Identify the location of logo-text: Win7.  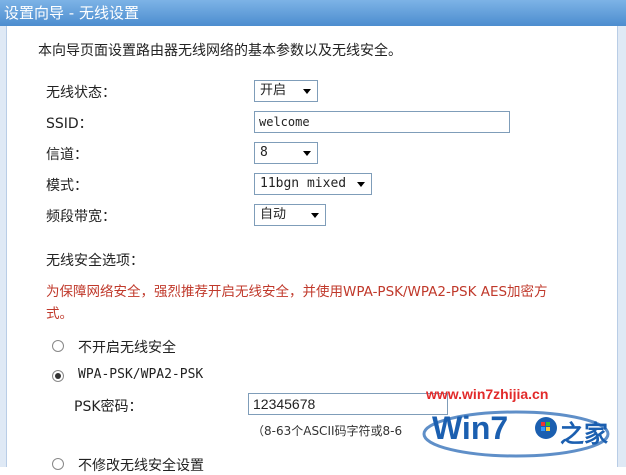
(470, 428).